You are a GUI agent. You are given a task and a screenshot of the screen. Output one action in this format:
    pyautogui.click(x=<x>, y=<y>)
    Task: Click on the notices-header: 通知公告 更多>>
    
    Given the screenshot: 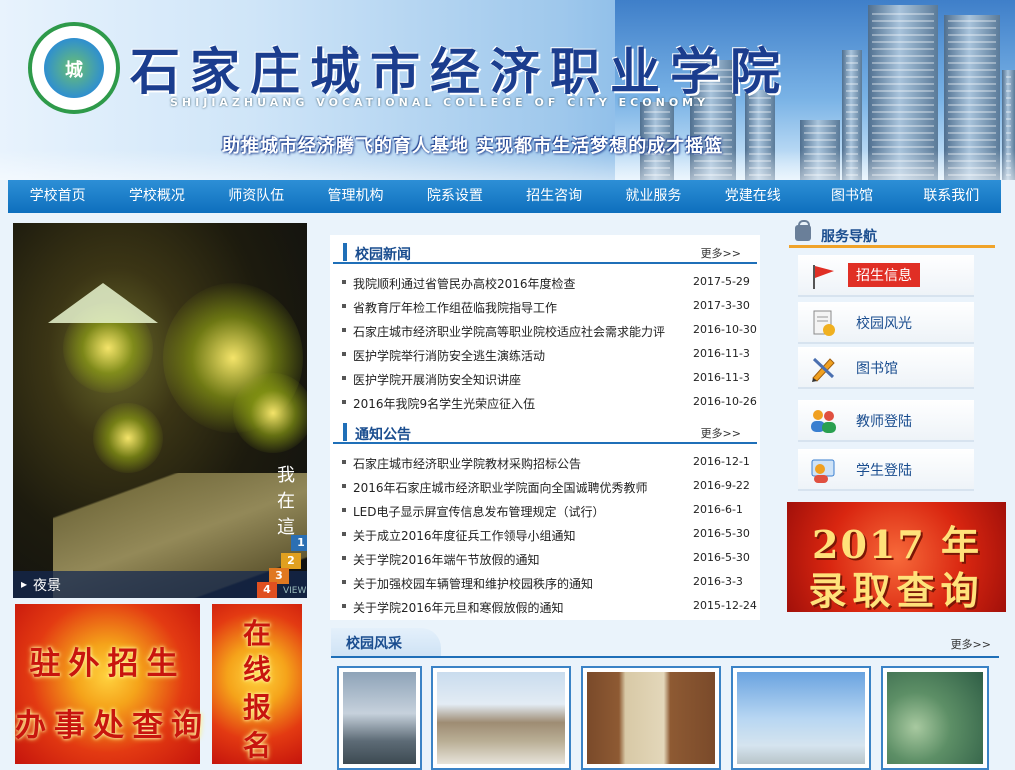 What is the action you would take?
    pyautogui.click(x=545, y=431)
    